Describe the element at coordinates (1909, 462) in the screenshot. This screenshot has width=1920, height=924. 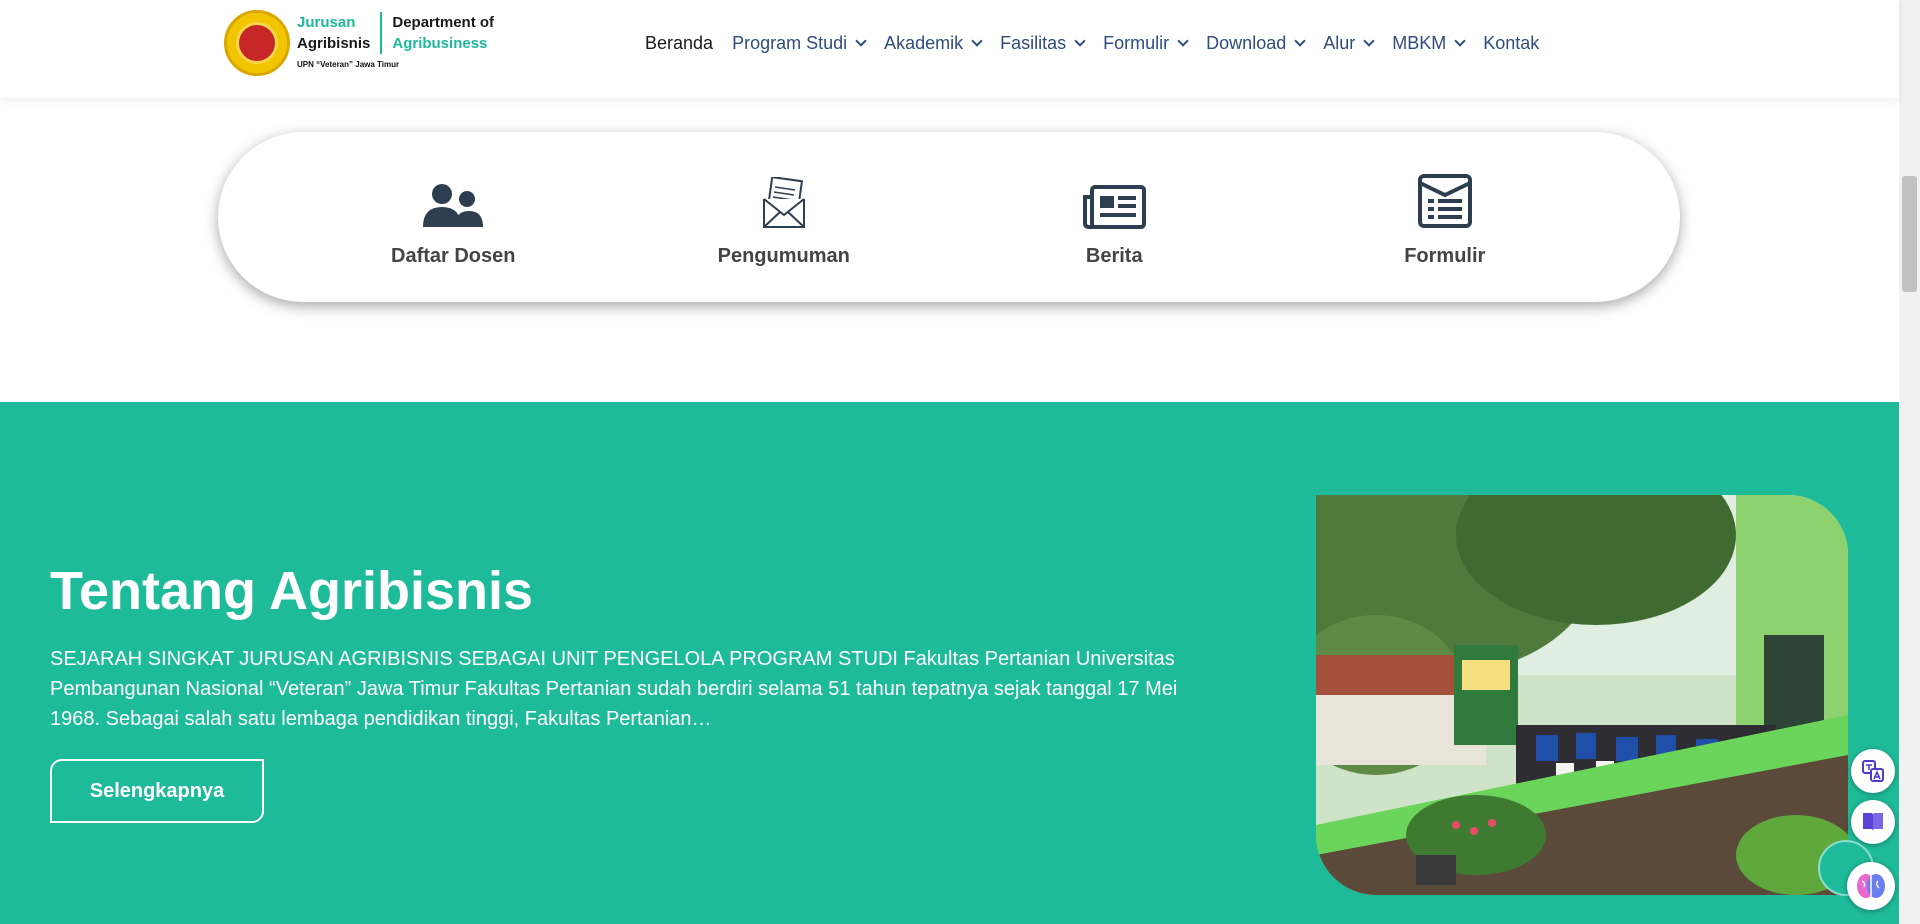
I see `page-scrollbar` at that location.